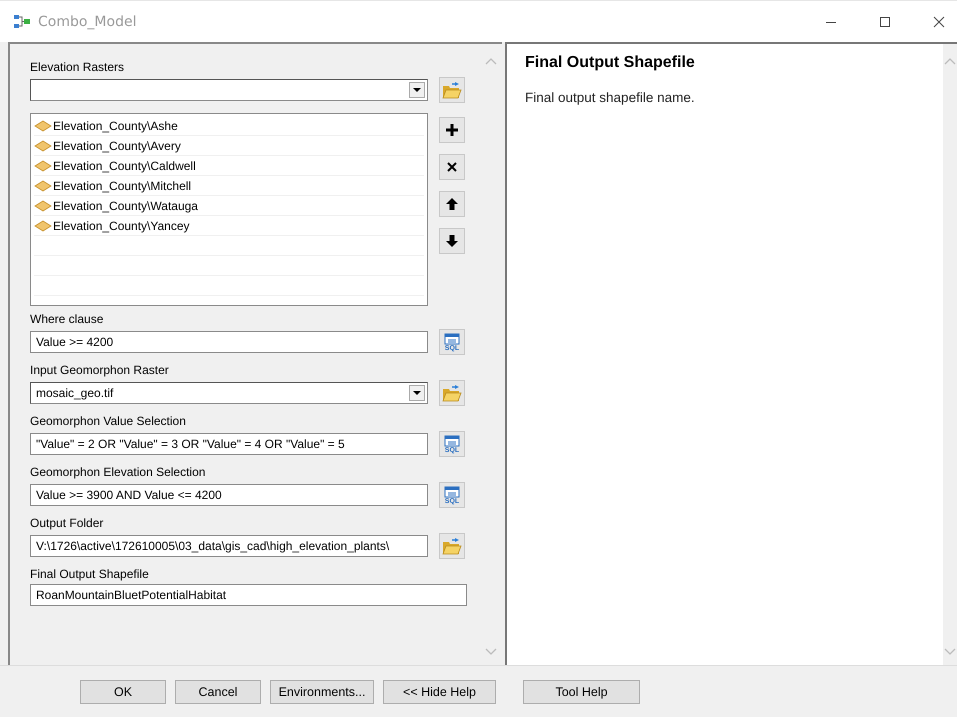 The image size is (957, 717). I want to click on model-icon, so click(22, 21).